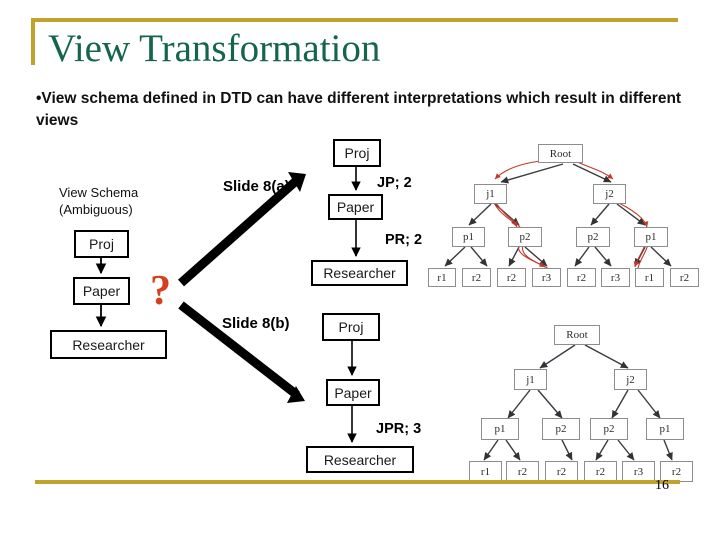 Image resolution: width=720 pixels, height=540 pixels. What do you see at coordinates (662, 485) in the screenshot?
I see `page-number: 16` at bounding box center [662, 485].